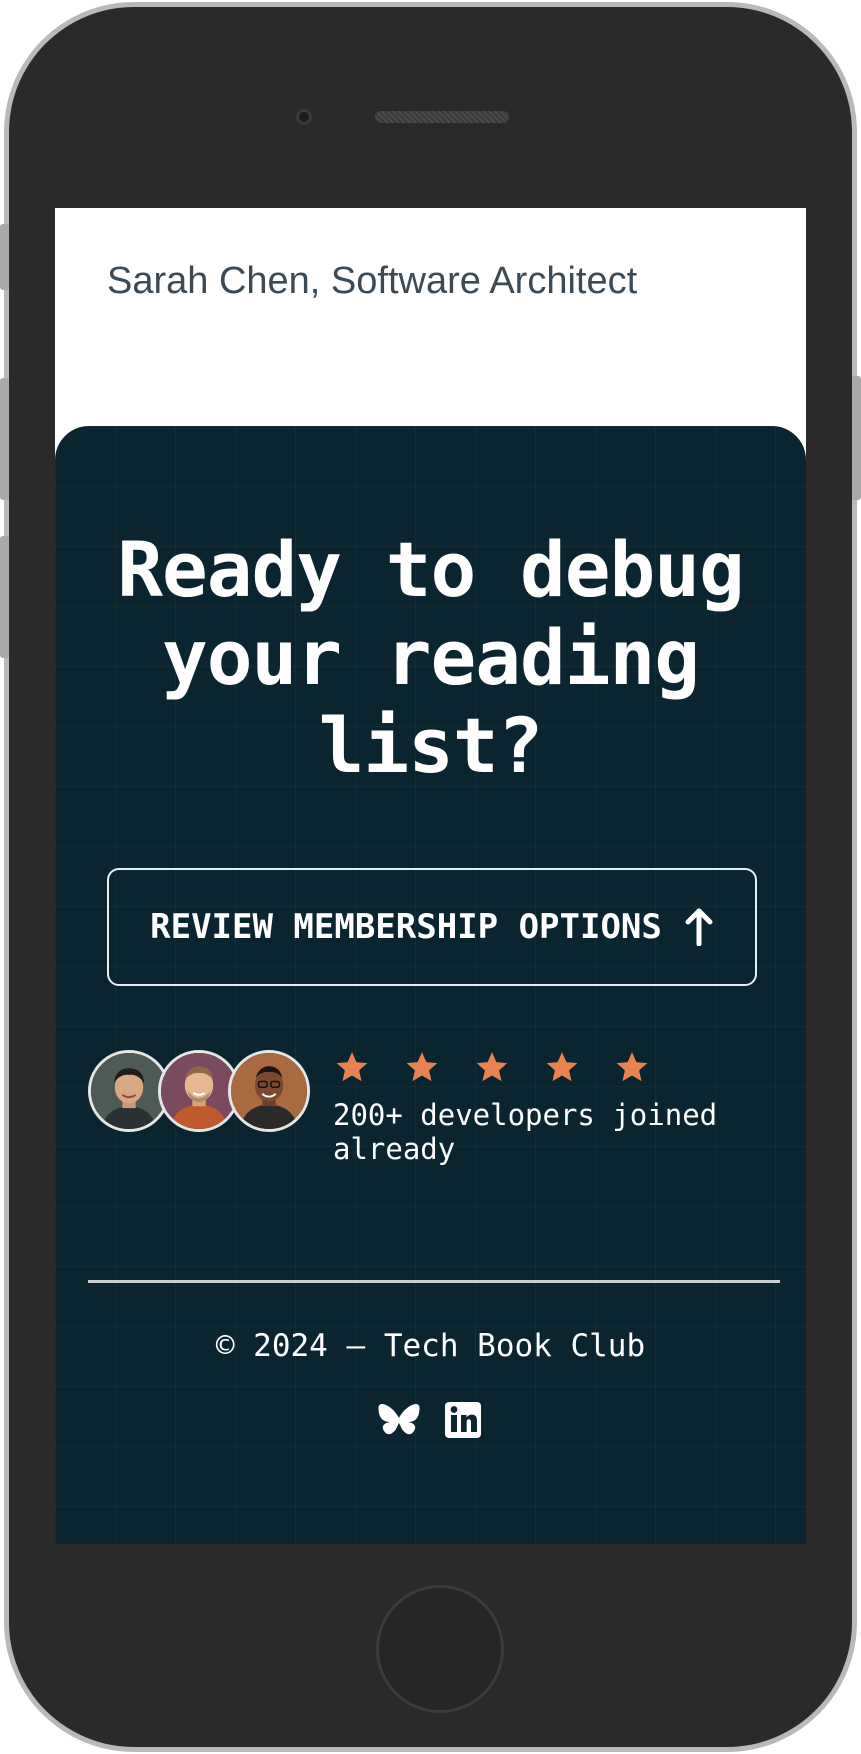 This screenshot has width=861, height=1754. I want to click on avatar, so click(269, 1091).